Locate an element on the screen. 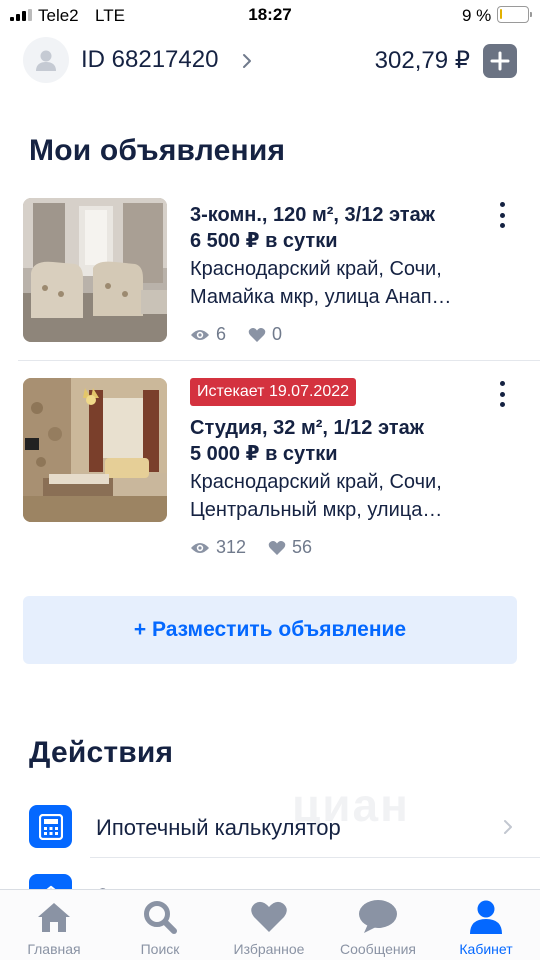 This screenshot has height=960, width=540. tab-messages: Сообщения is located at coordinates (378, 925).